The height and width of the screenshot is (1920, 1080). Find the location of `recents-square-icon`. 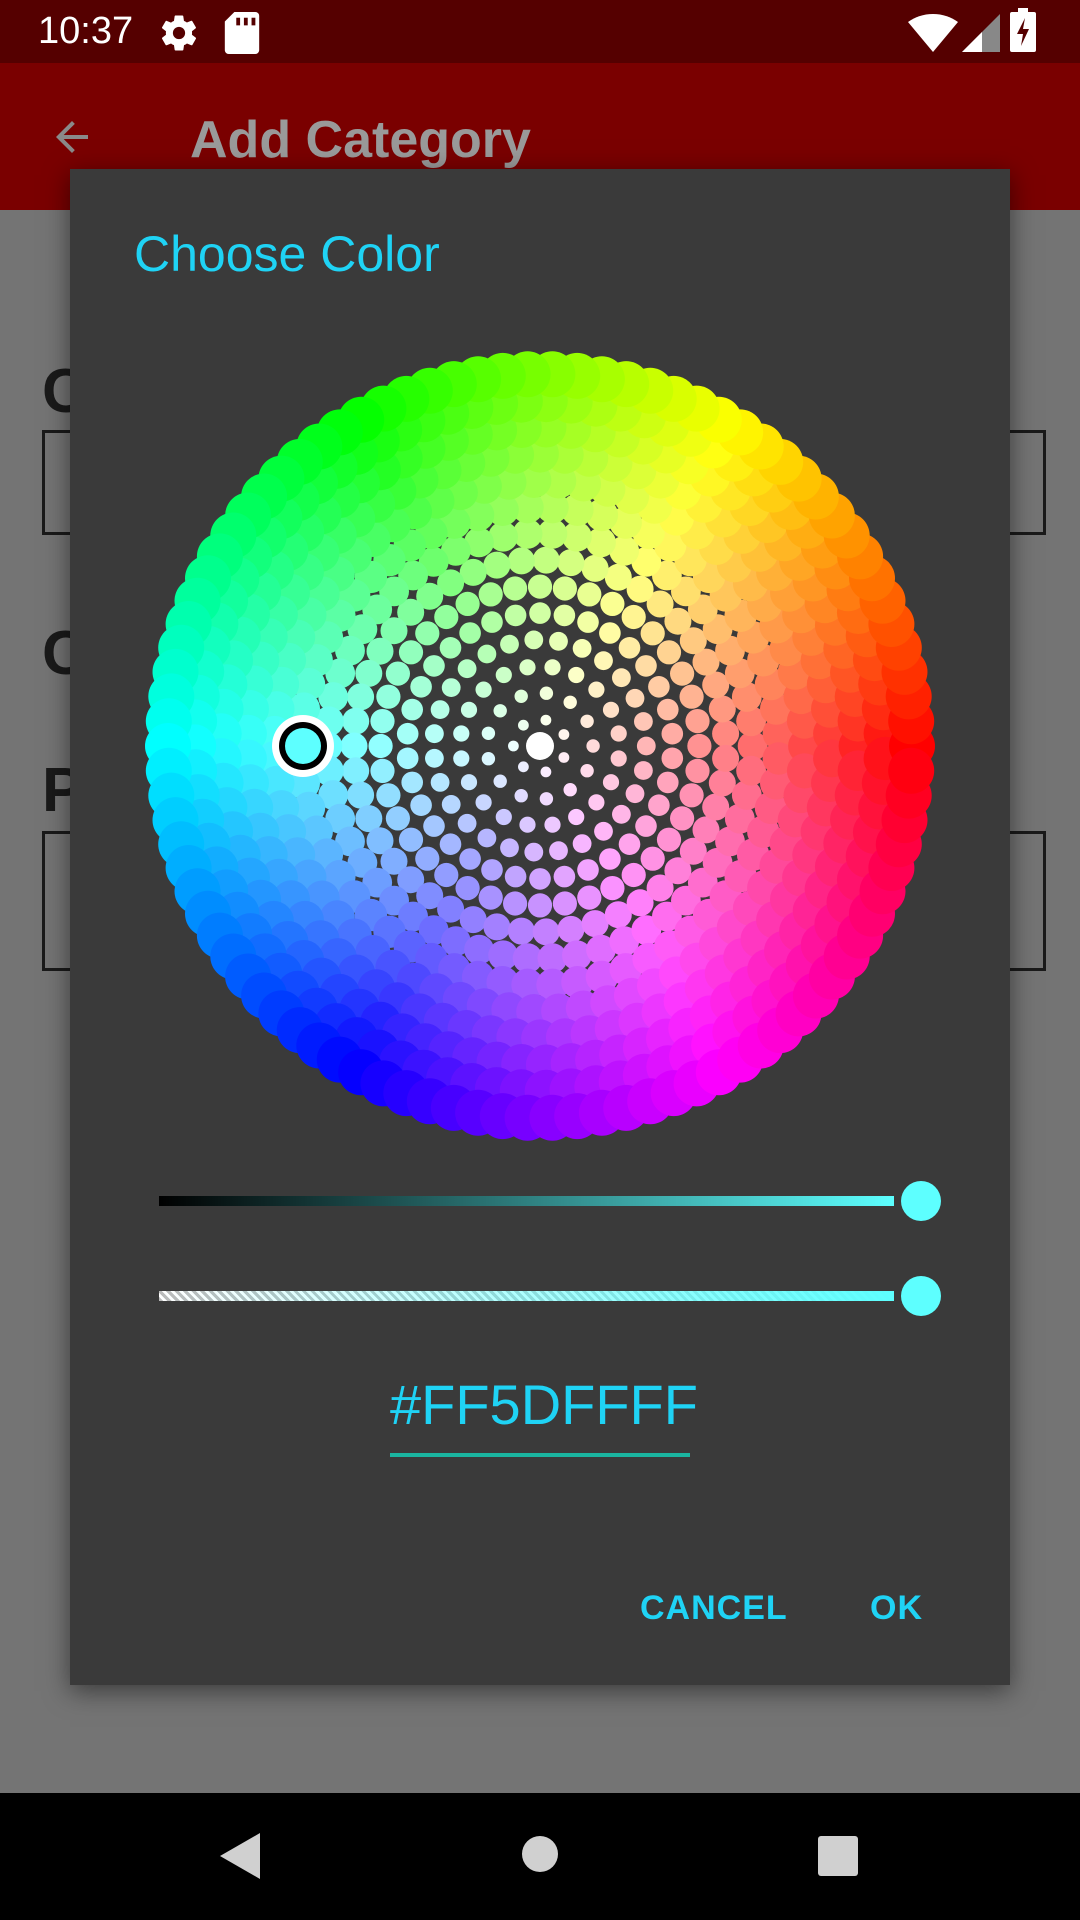

recents-square-icon is located at coordinates (838, 1858).